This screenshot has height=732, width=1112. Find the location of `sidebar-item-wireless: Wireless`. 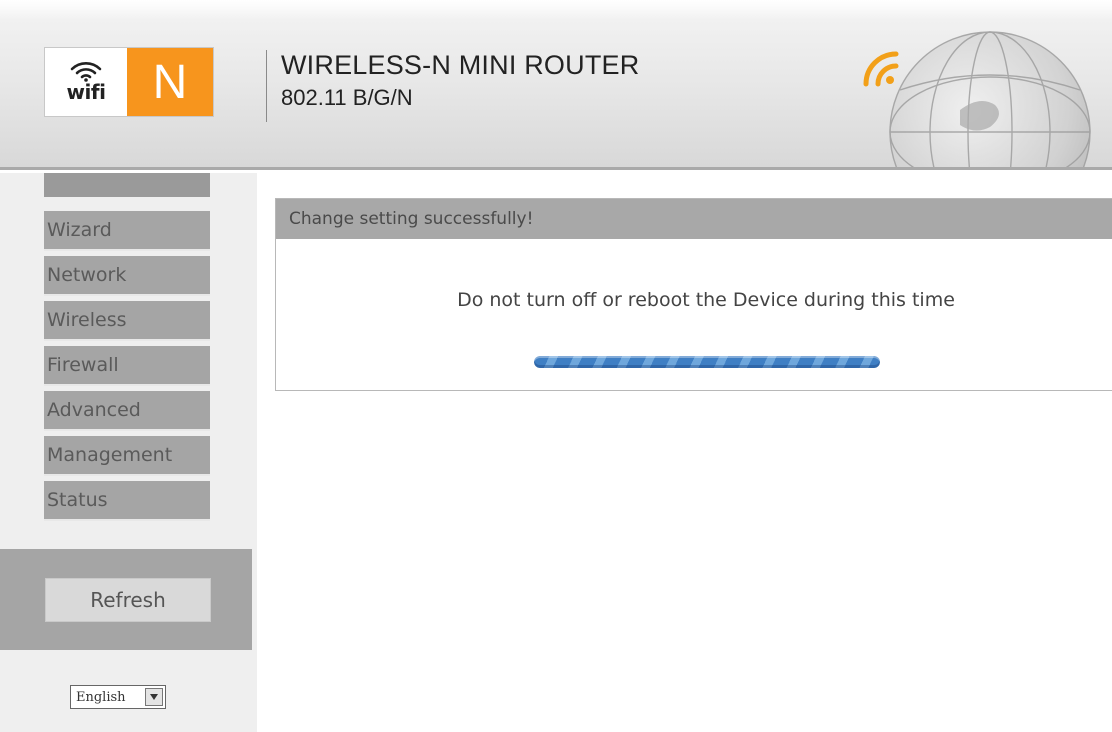

sidebar-item-wireless: Wireless is located at coordinates (127, 321).